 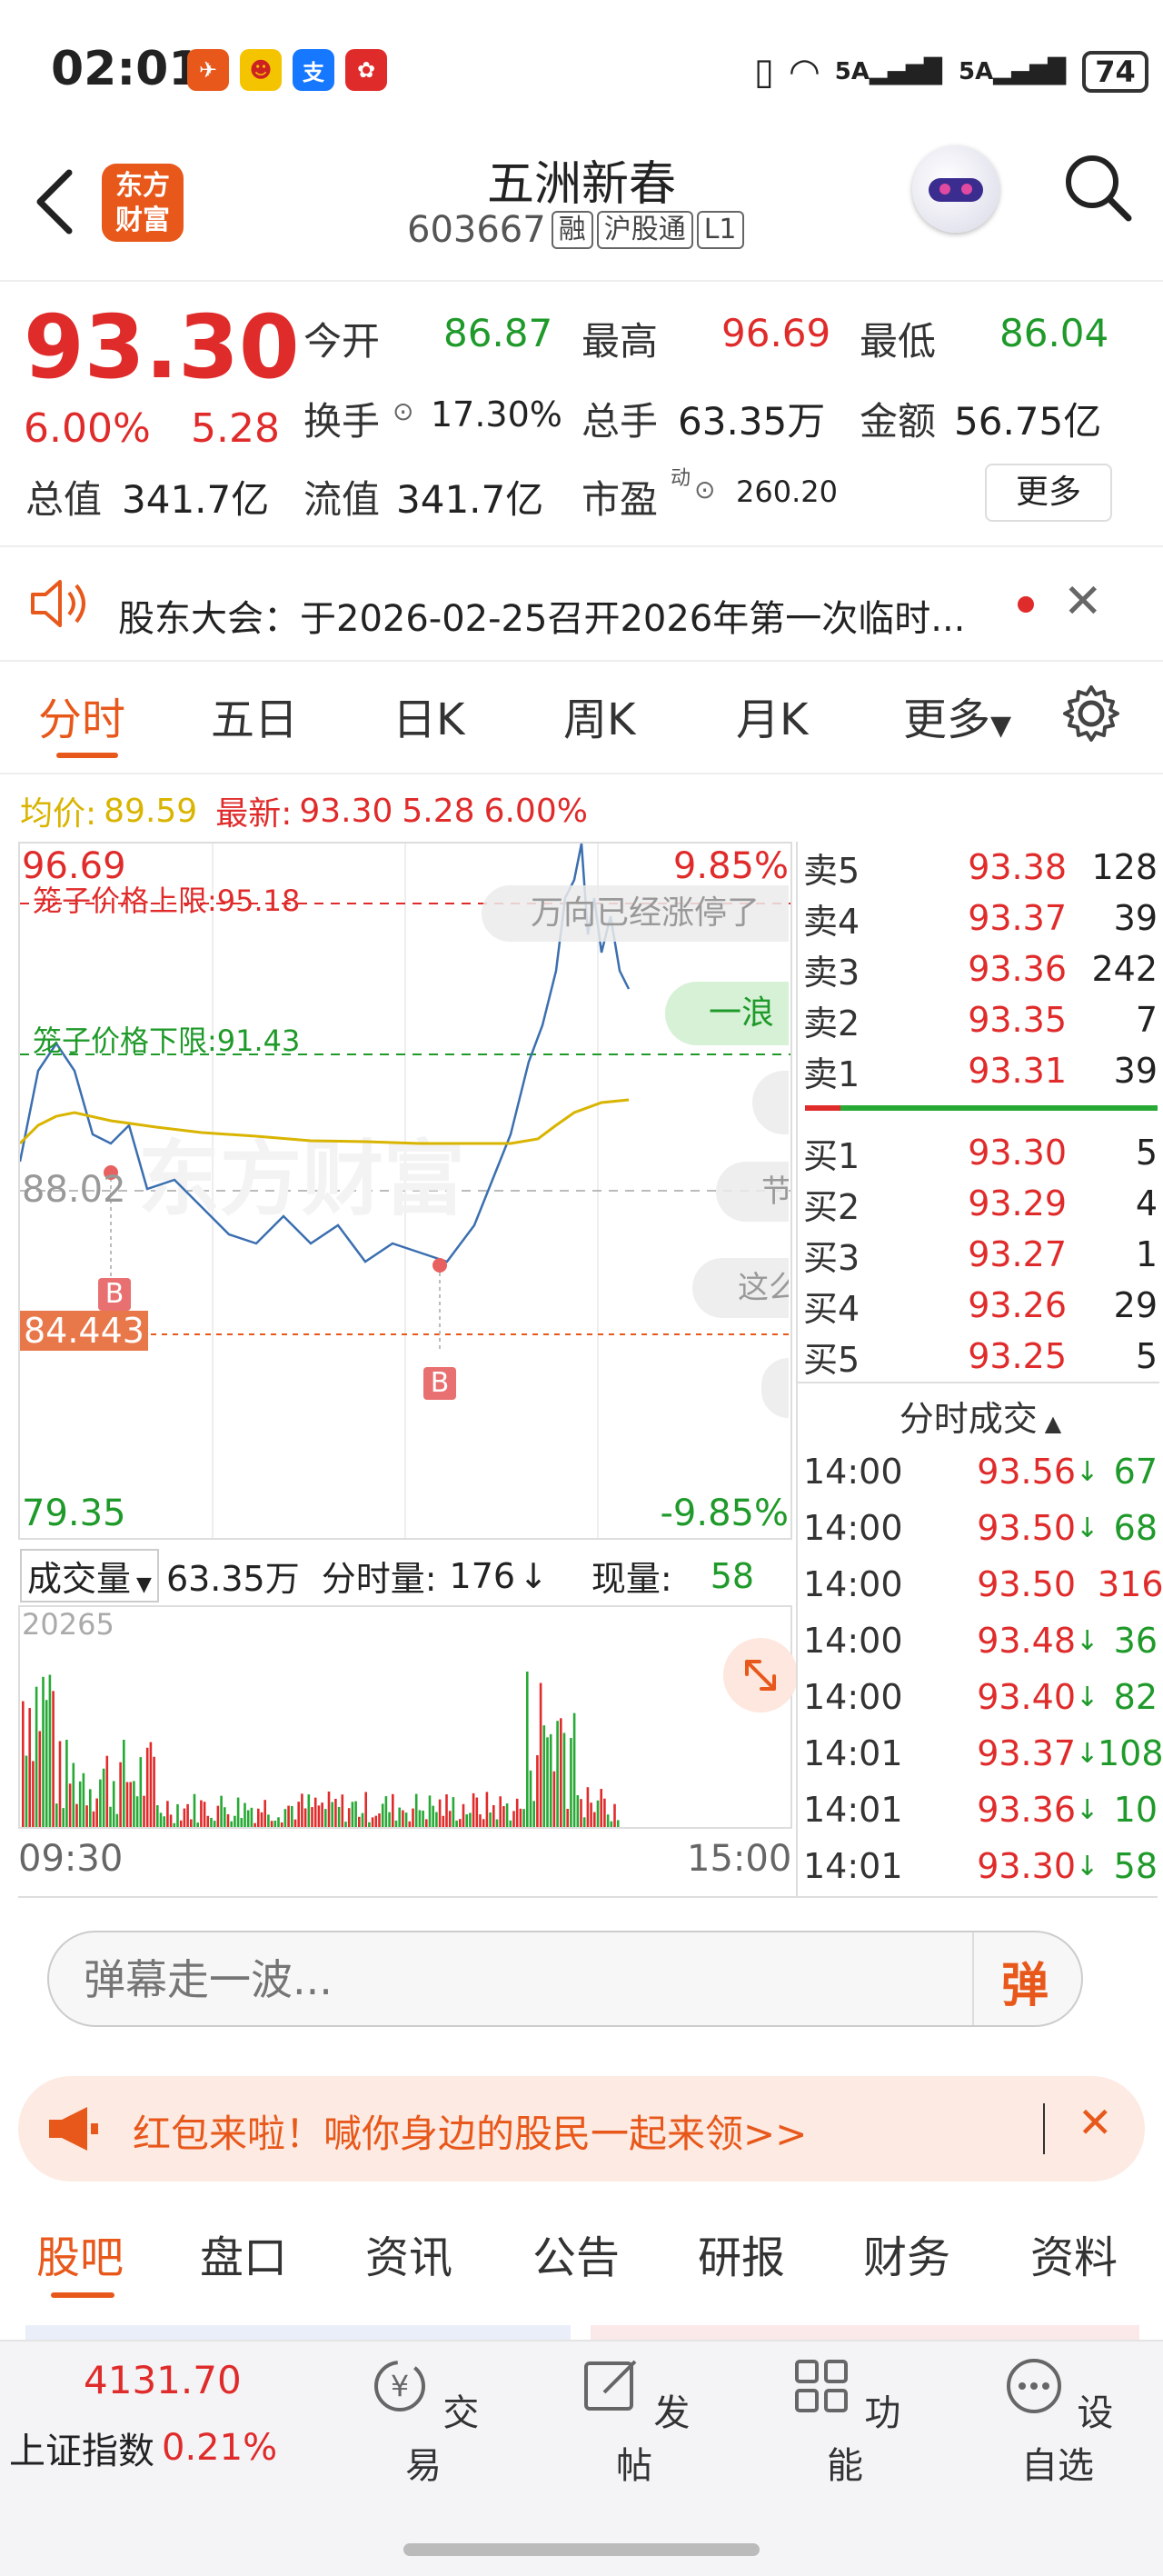 I want to click on danmaku-input, so click(x=520, y=1980).